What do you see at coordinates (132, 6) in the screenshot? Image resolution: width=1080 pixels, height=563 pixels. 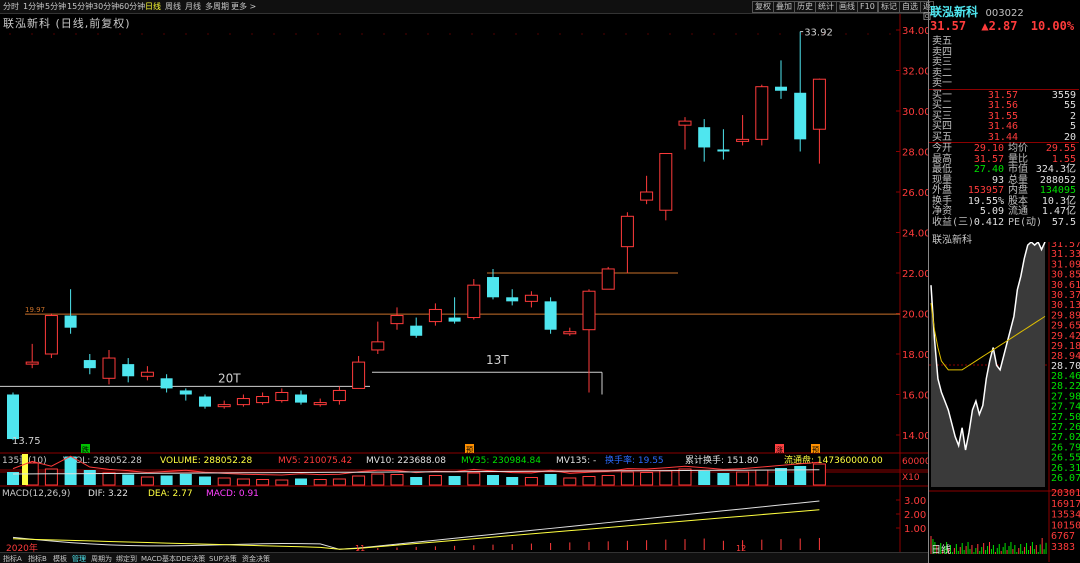 I see `timeframe-5: 60分钟` at bounding box center [132, 6].